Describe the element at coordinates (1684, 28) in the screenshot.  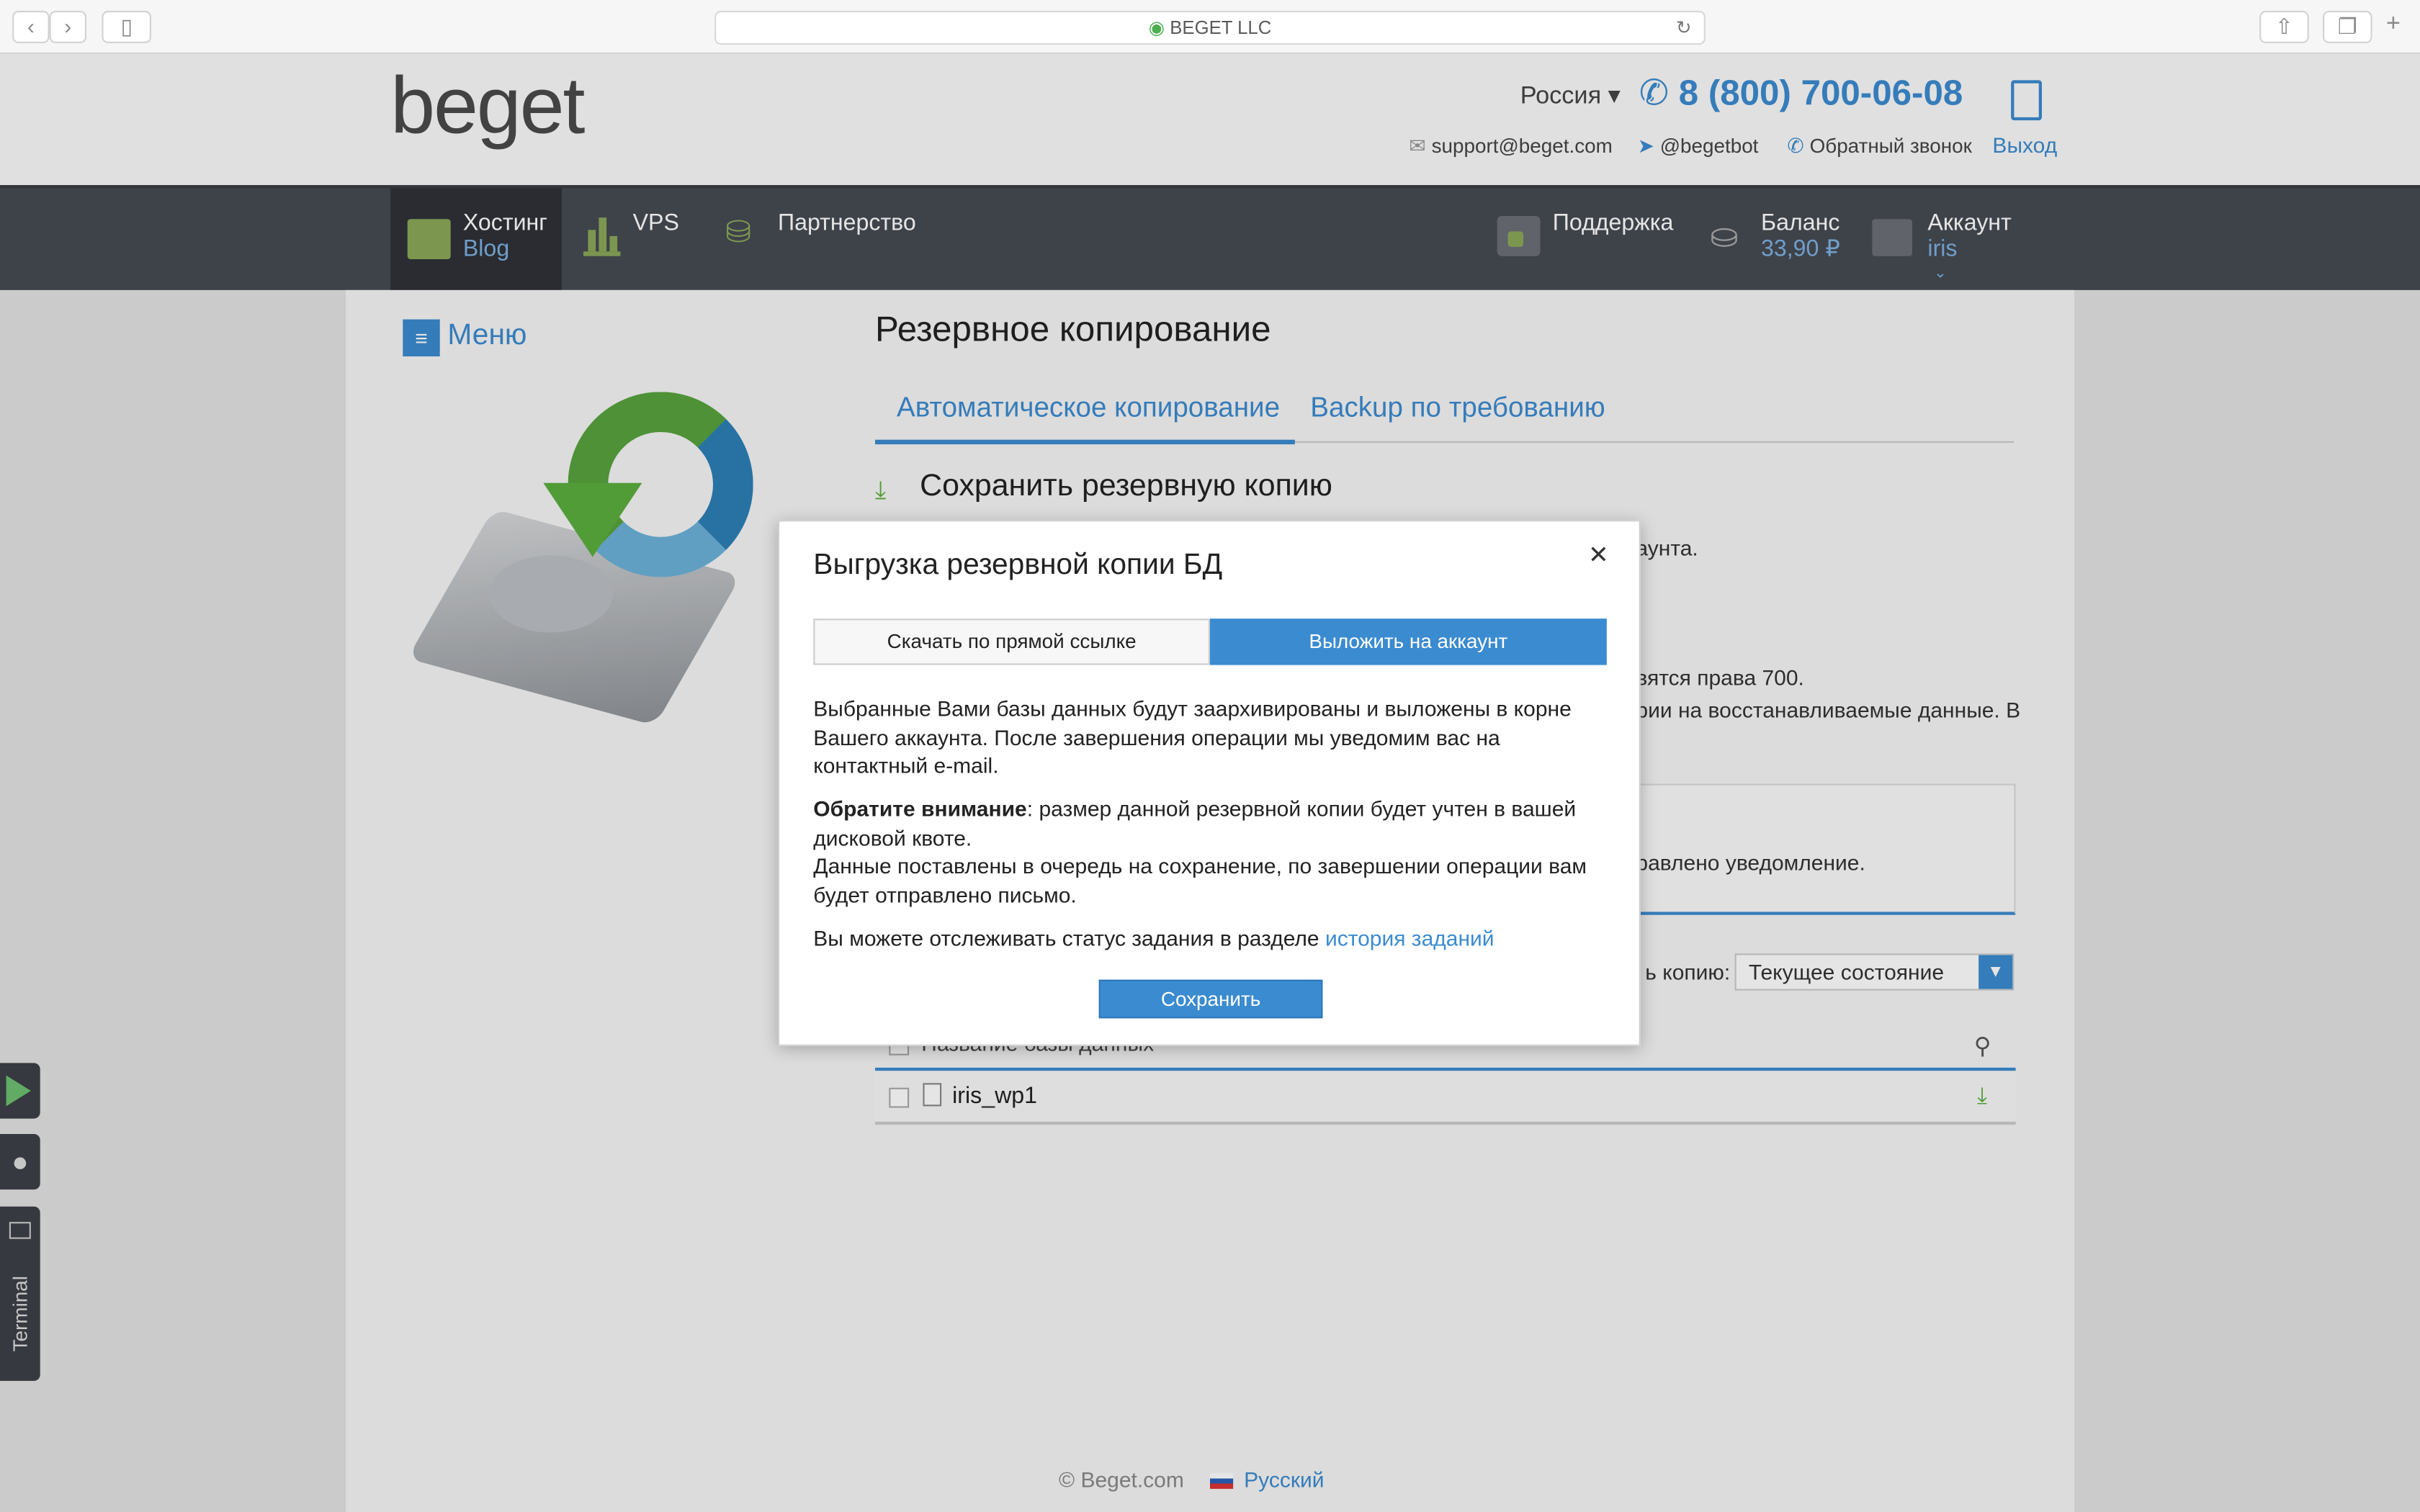
I see `reload-icon: ↻` at that location.